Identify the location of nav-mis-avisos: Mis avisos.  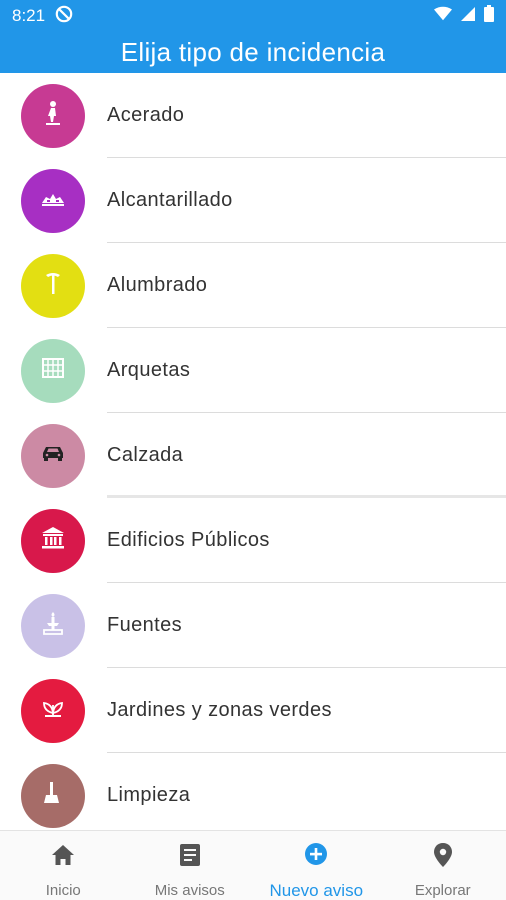
(190, 865).